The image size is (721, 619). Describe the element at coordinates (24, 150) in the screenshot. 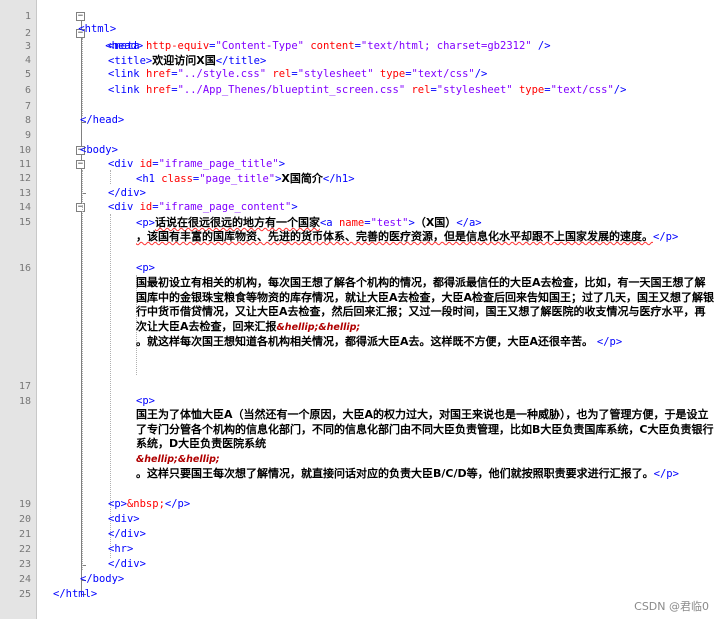

I see `line-number: 10` at that location.